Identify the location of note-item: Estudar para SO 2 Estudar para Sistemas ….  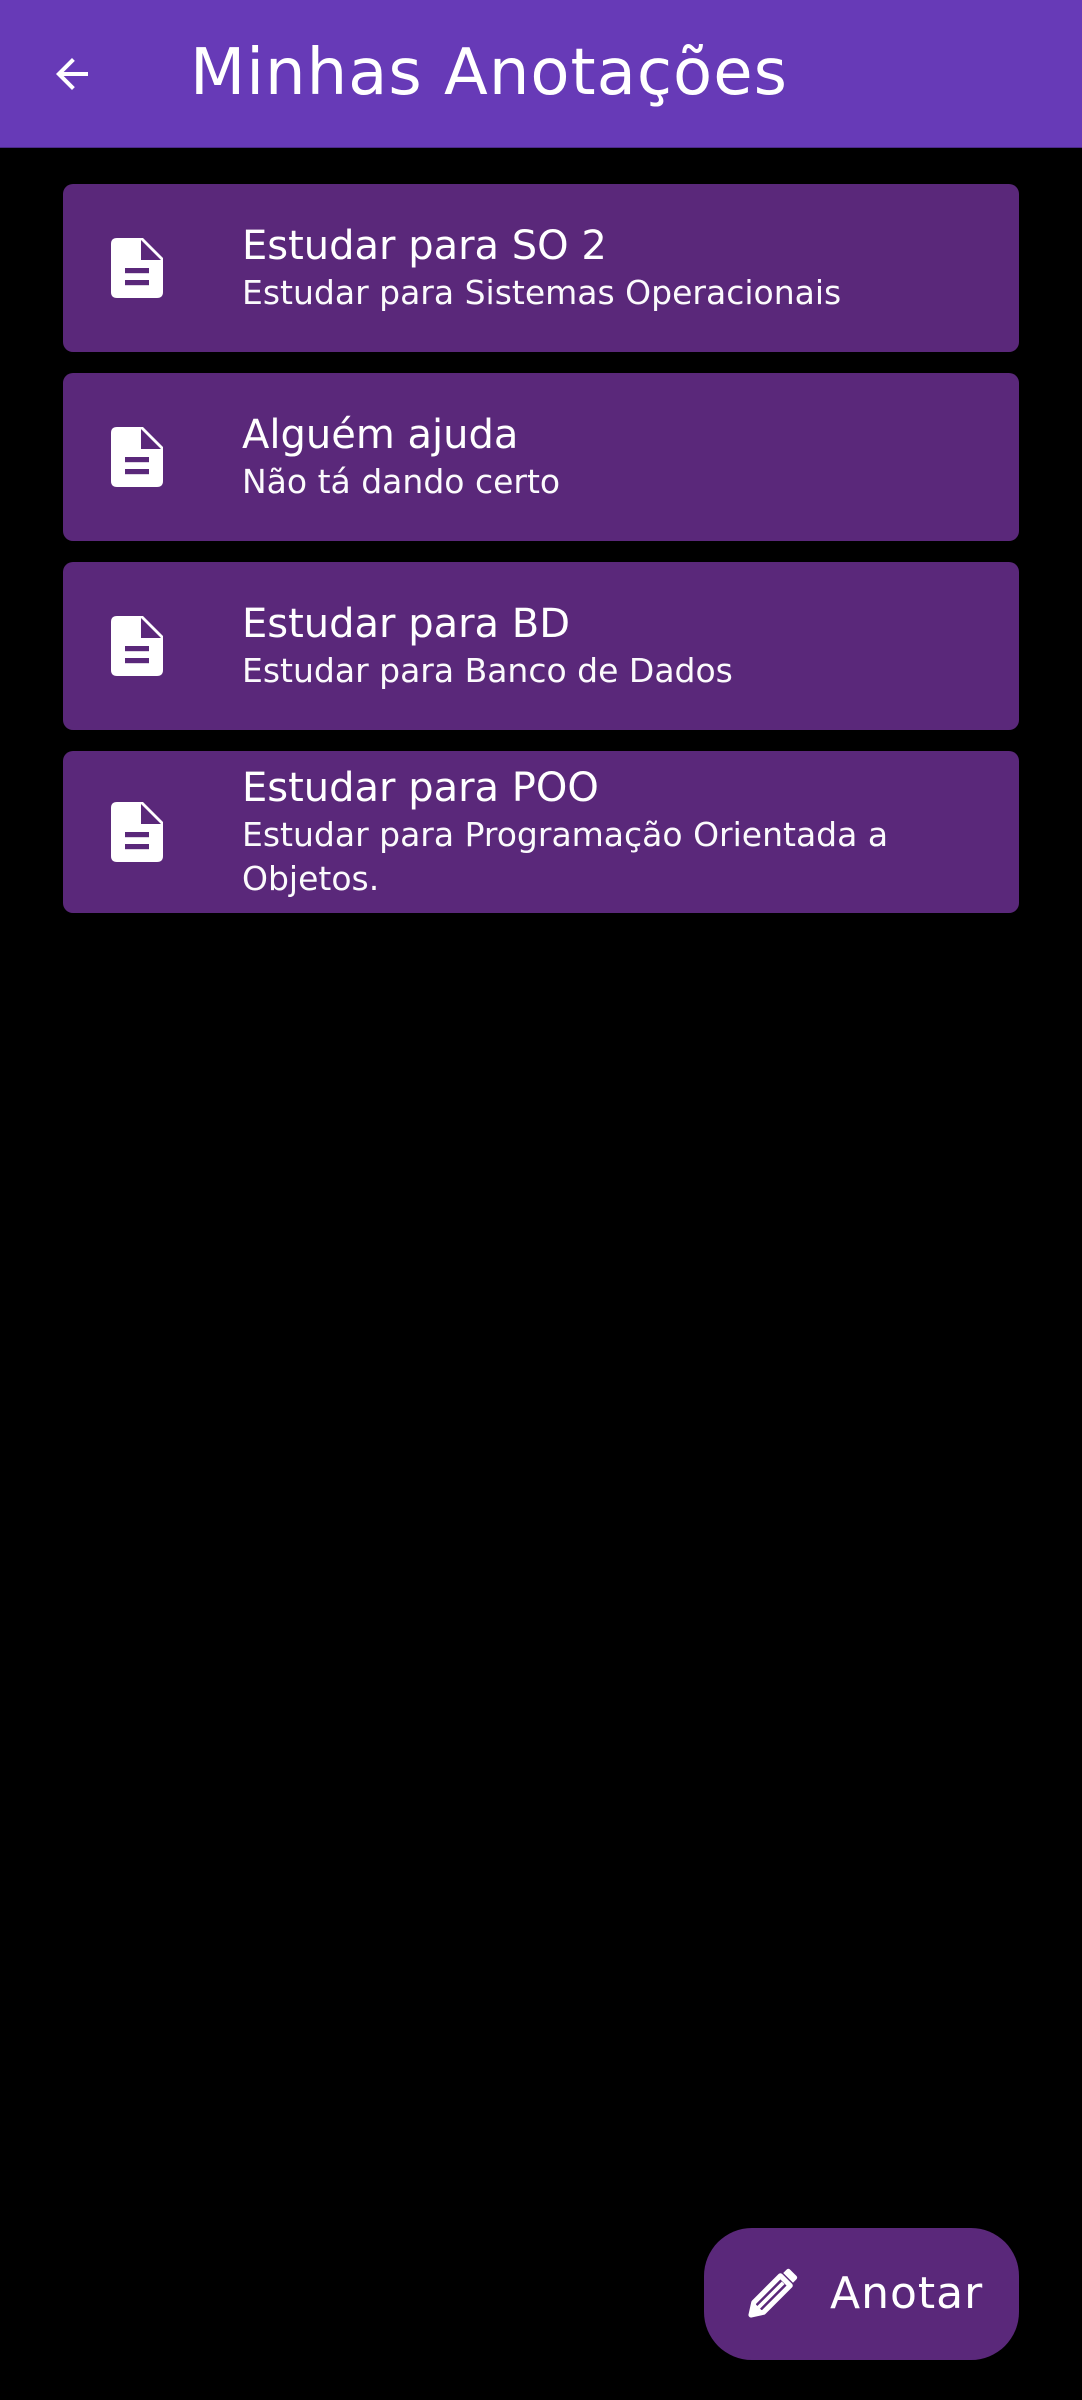
(541, 268).